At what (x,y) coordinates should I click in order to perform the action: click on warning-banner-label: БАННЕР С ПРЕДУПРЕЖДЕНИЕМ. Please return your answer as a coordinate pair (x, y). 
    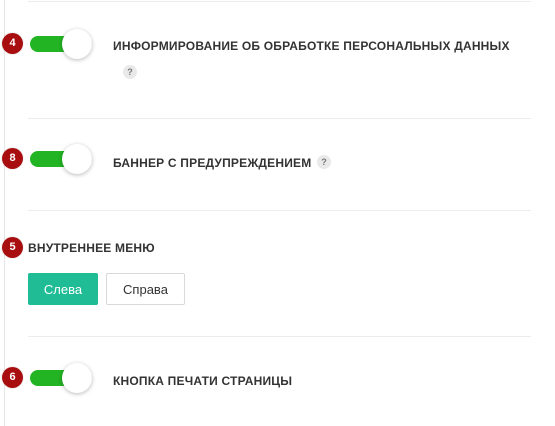
    Looking at the image, I should click on (212, 163).